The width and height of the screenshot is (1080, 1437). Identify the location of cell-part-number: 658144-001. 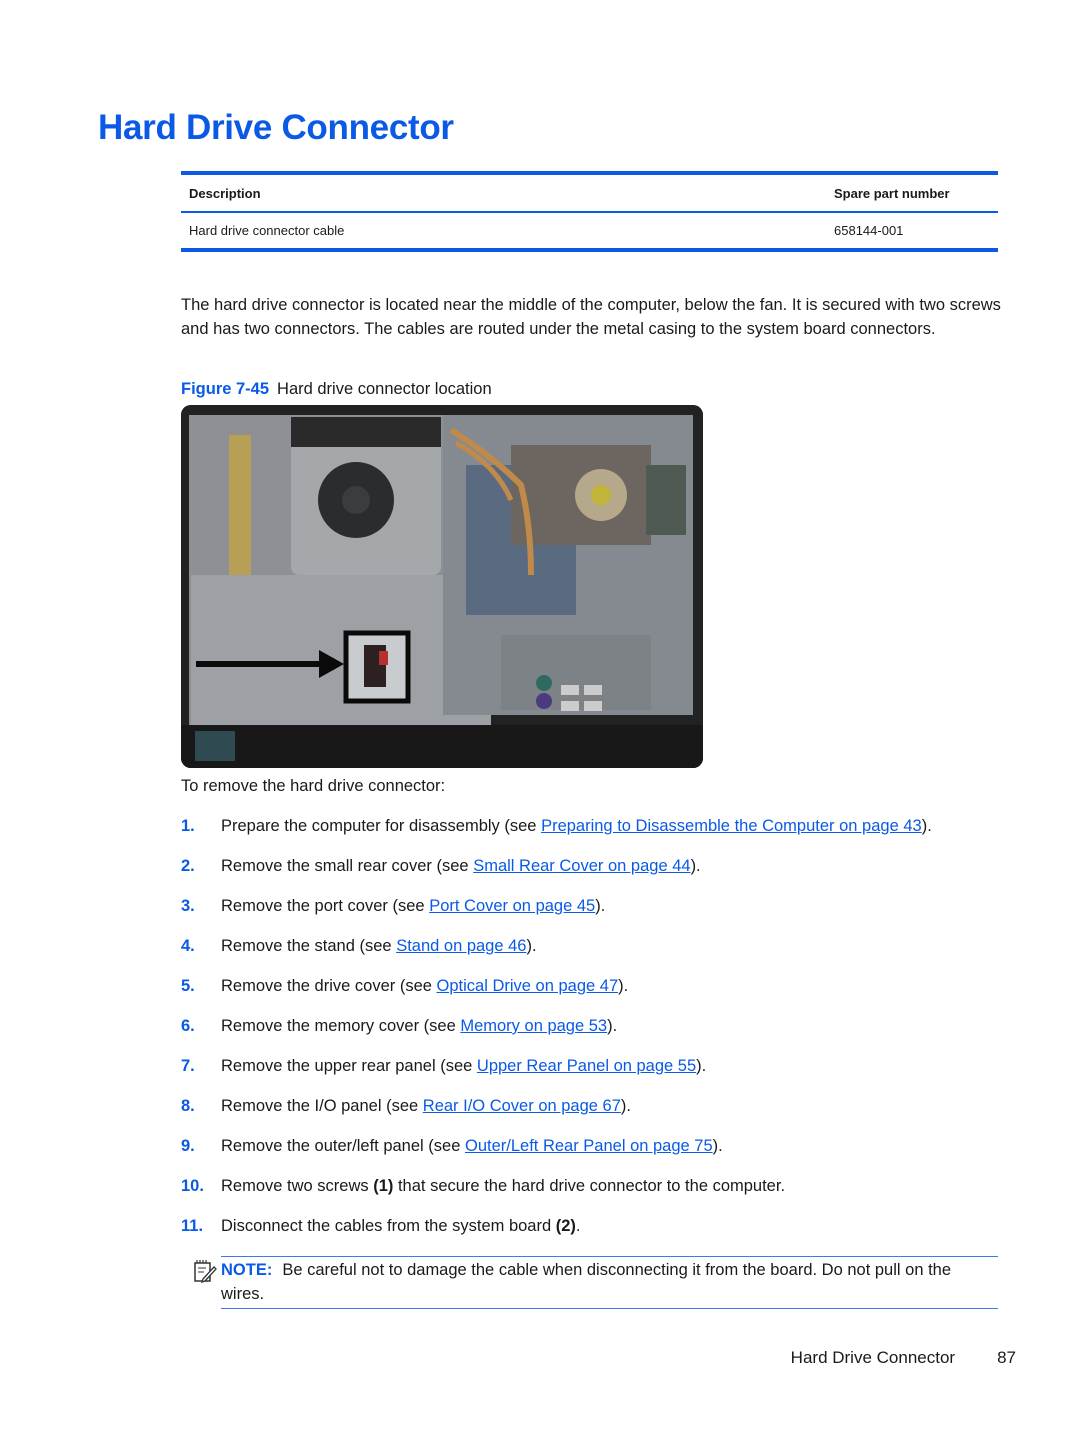
(869, 230).